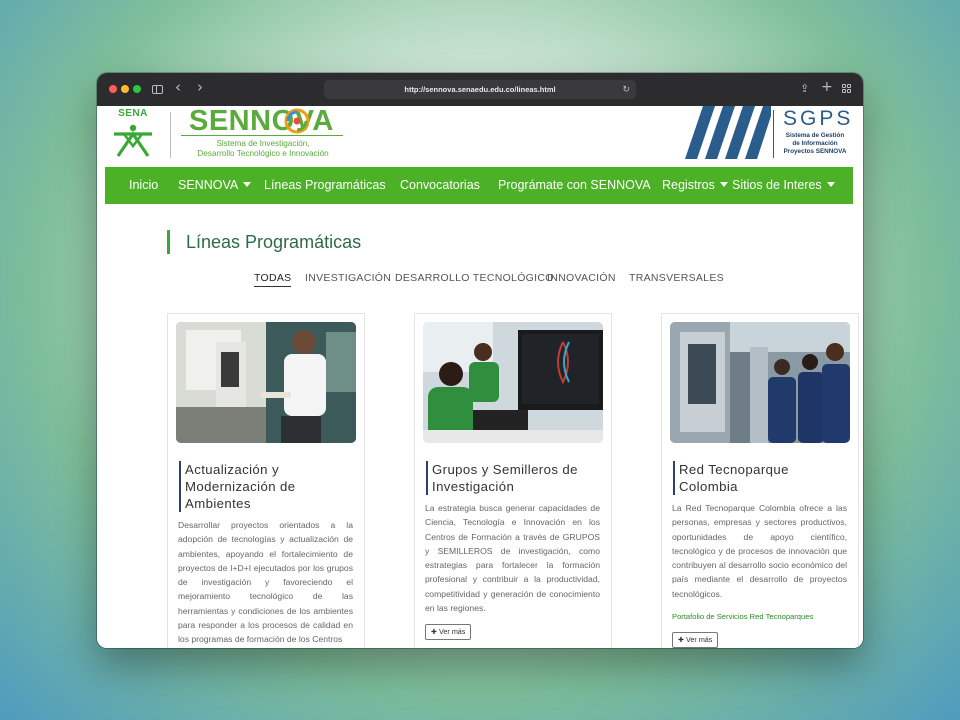  What do you see at coordinates (581, 278) in the screenshot?
I see `filter-innovacion: INNOVACIÓN` at bounding box center [581, 278].